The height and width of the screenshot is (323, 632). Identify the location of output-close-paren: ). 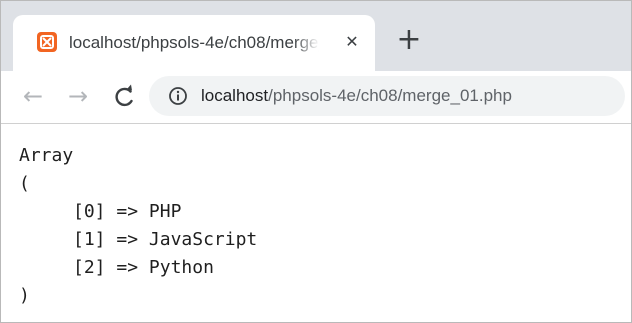
(24, 295).